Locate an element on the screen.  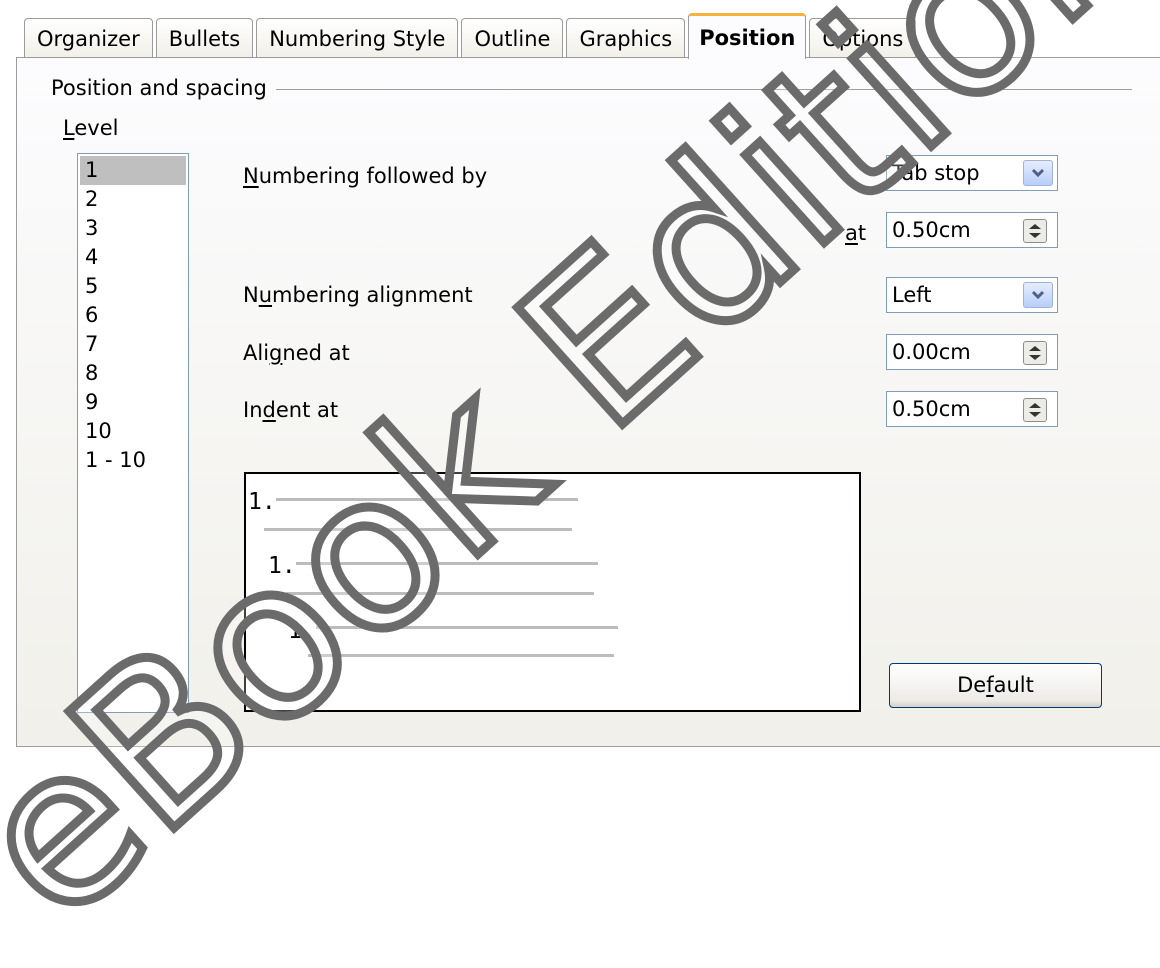
level-item-1: 1 is located at coordinates (133, 170).